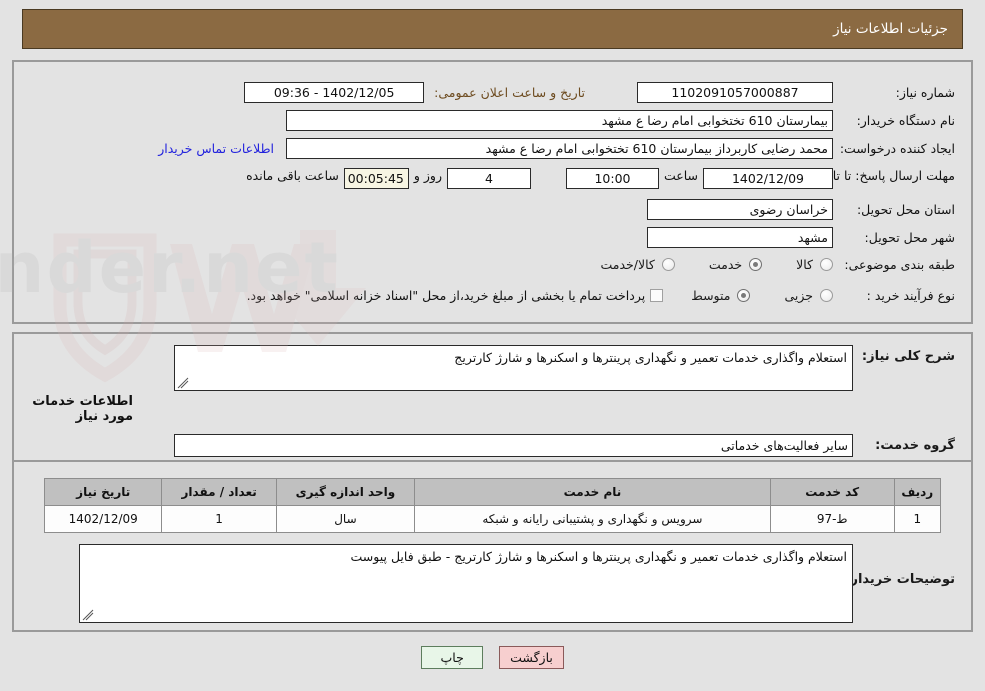  Describe the element at coordinates (452, 657) in the screenshot. I see `print-button: چاپ` at that location.